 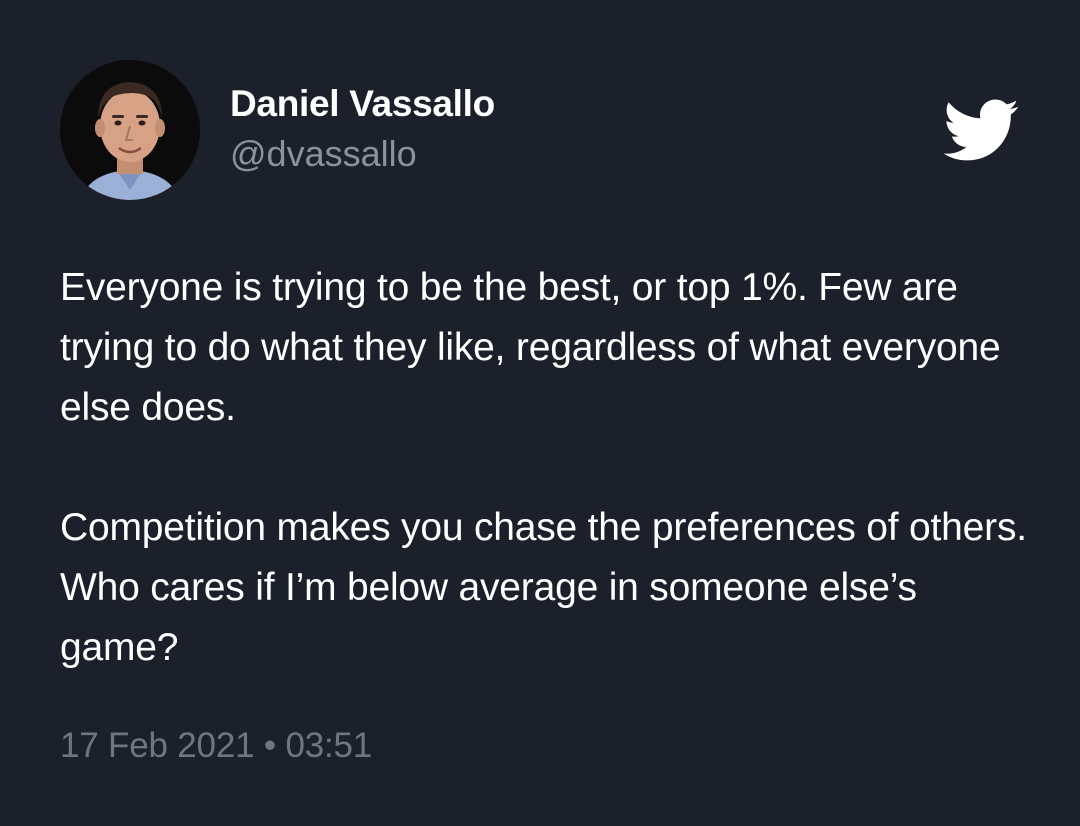 What do you see at coordinates (981, 130) in the screenshot?
I see `twitter-bird-icon` at bounding box center [981, 130].